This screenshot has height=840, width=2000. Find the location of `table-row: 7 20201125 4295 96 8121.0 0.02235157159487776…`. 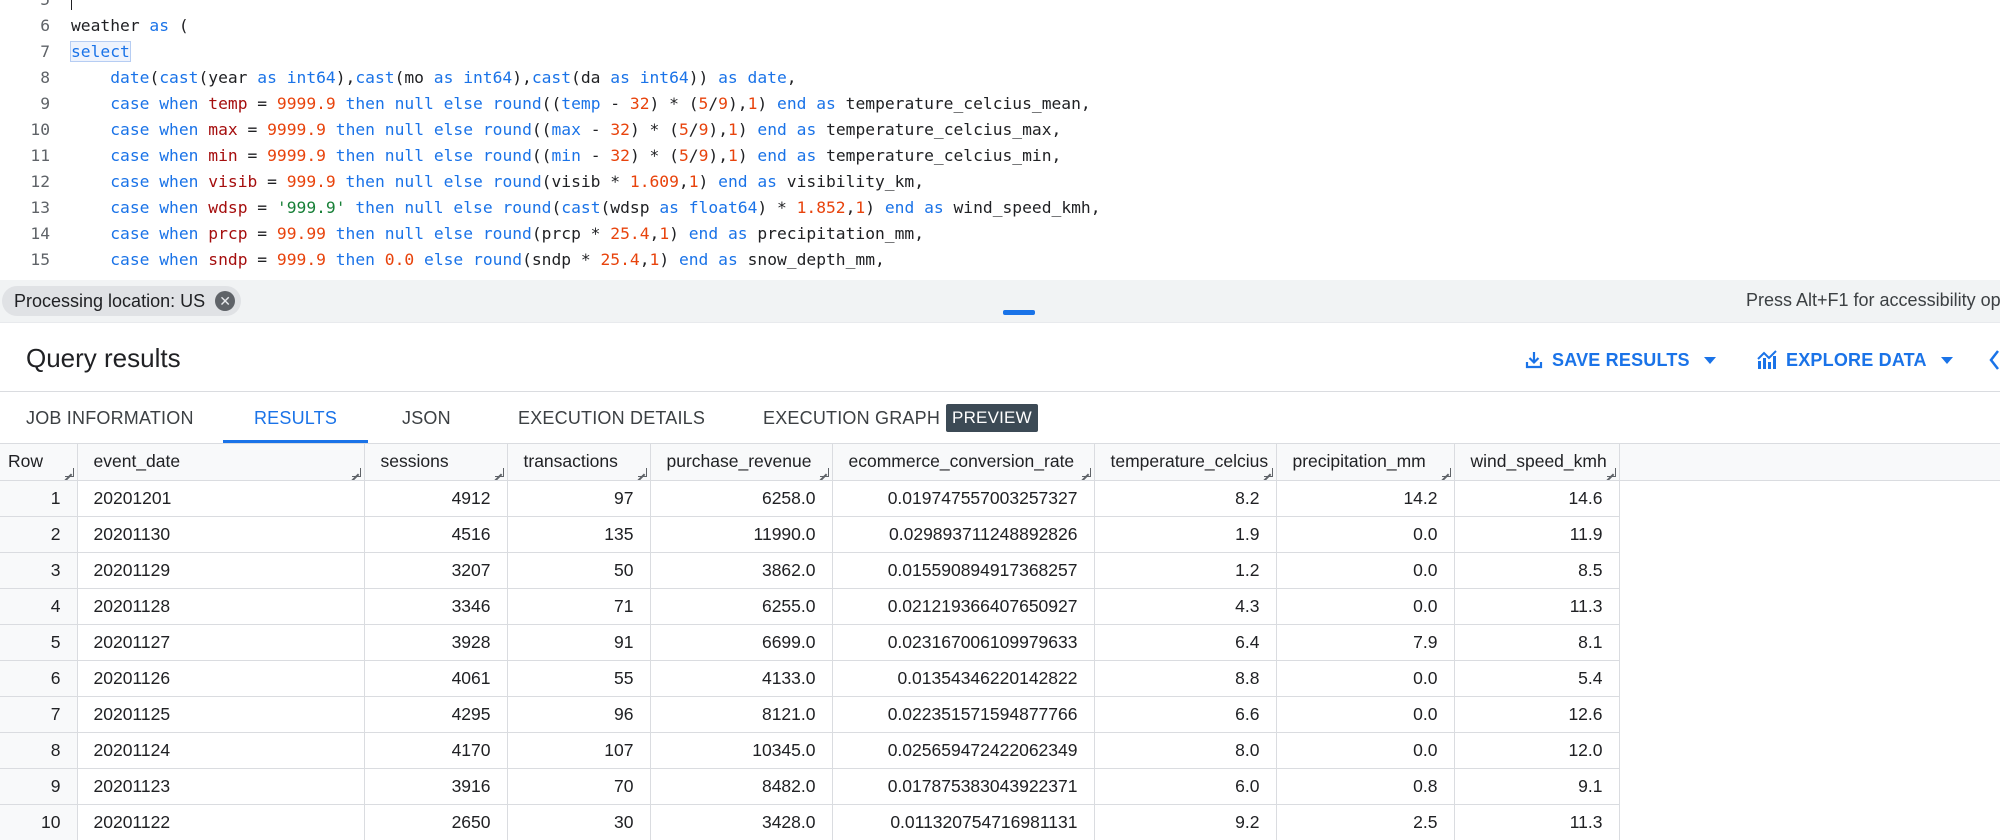

table-row: 7 20201125 4295 96 8121.0 0.02235157159487776… is located at coordinates (810, 714).